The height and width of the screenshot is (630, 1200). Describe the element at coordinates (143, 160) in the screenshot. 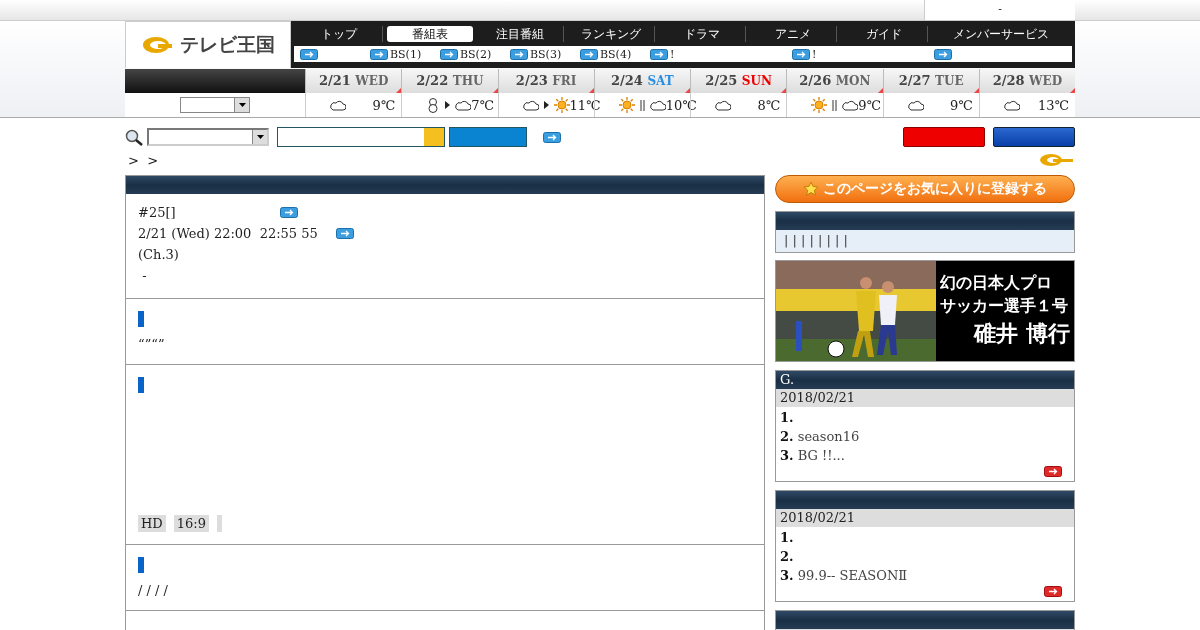

I see `breadcrumb: > >` at that location.